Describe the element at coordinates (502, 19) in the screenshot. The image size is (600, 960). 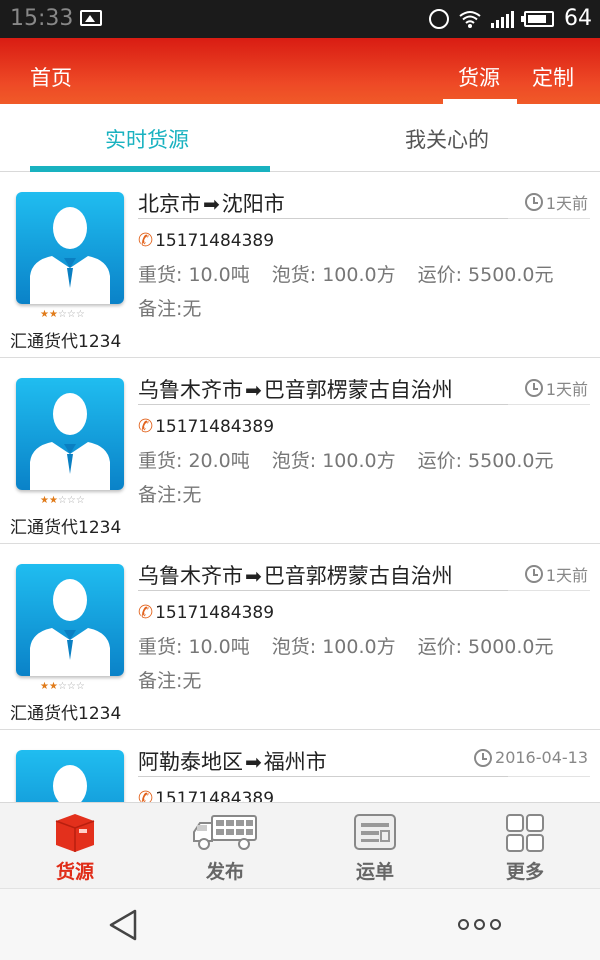
I see `signal-icon` at that location.